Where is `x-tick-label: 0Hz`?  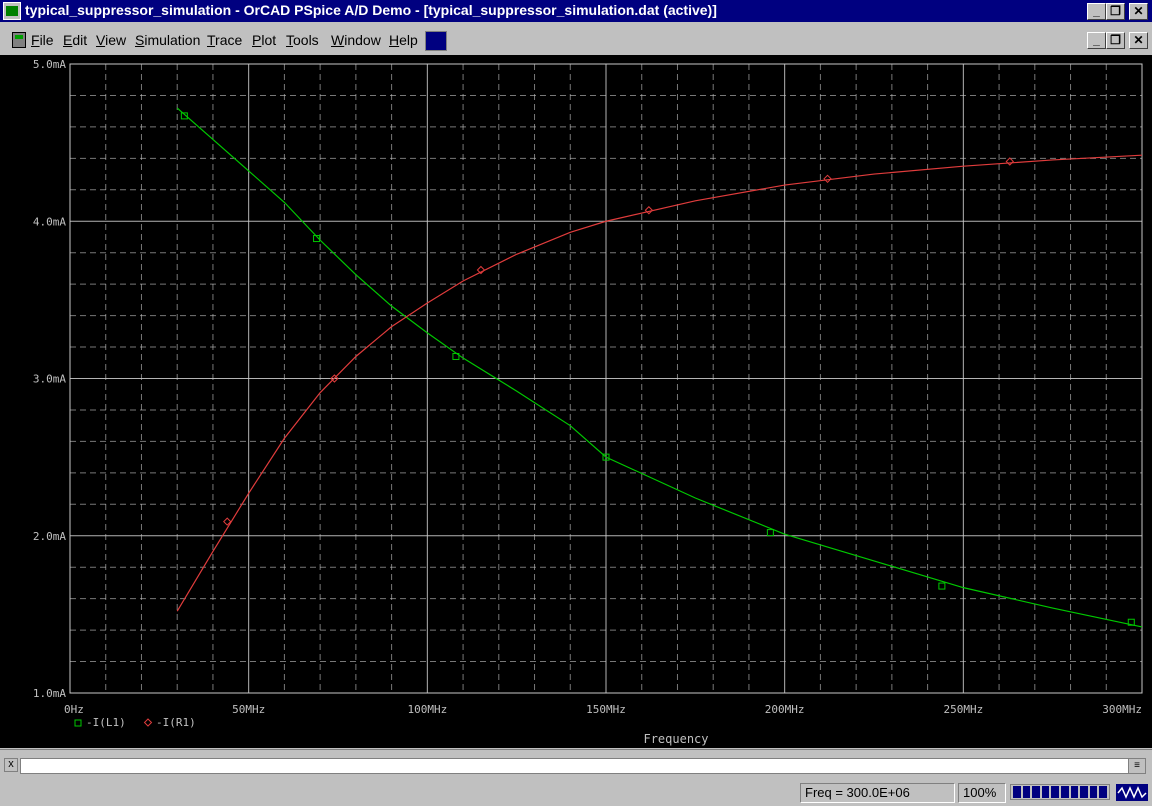 x-tick-label: 0Hz is located at coordinates (74, 709).